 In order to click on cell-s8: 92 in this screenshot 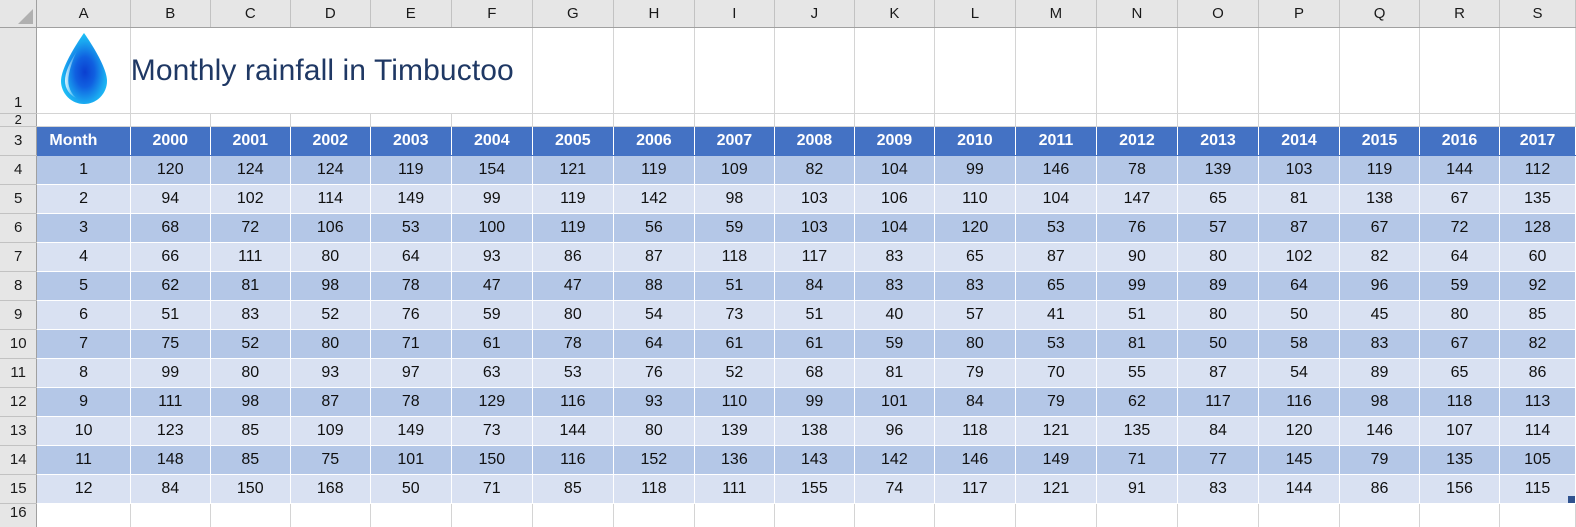, I will do `click(1537, 286)`.